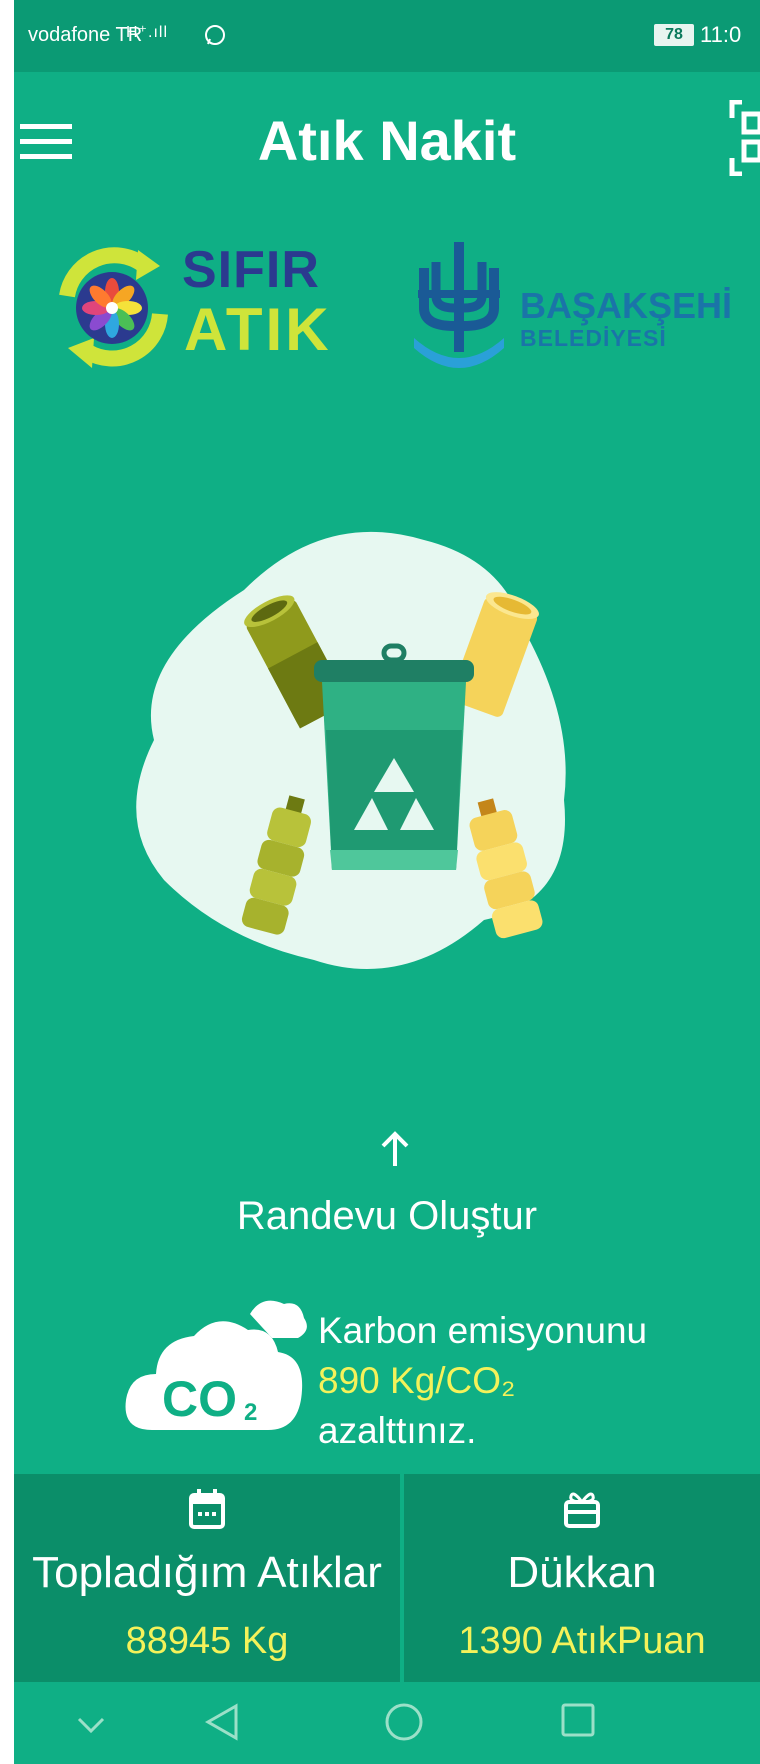 This screenshot has height=1764, width=760. What do you see at coordinates (404, 1722) in the screenshot?
I see `home-icon` at bounding box center [404, 1722].